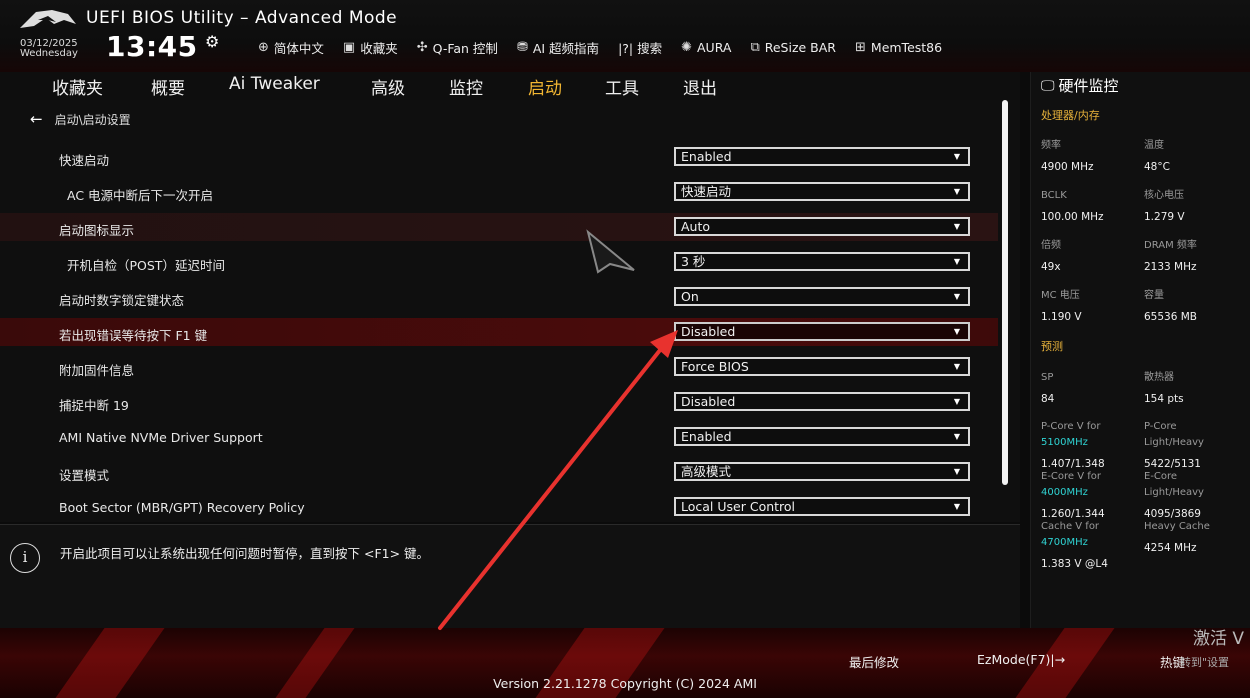 The width and height of the screenshot is (1250, 698). What do you see at coordinates (1159, 377) in the screenshot?
I see `hw-label: 散热器` at bounding box center [1159, 377].